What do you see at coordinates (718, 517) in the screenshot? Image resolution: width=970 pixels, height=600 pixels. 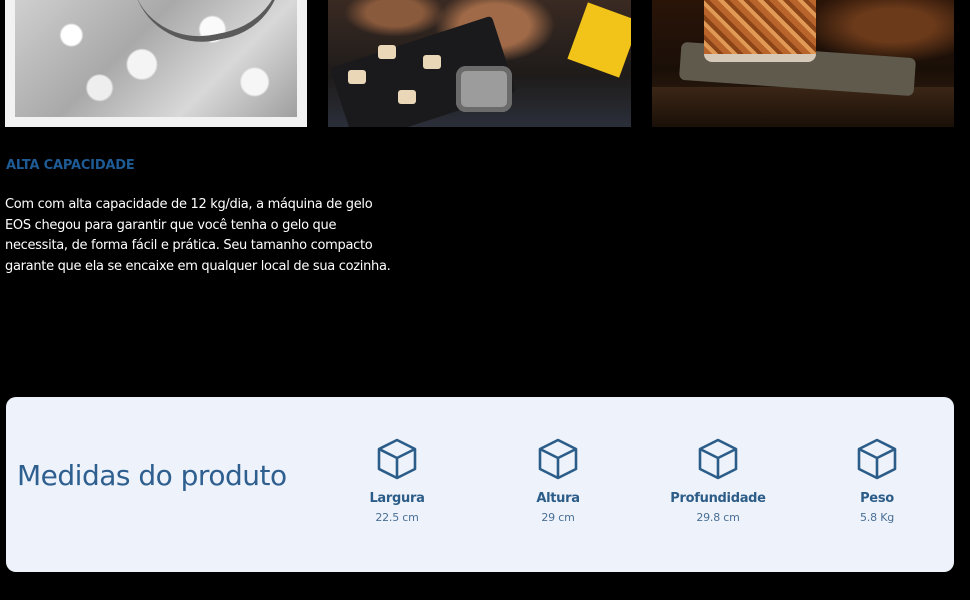 I see `measure-value: 29.8 cm` at bounding box center [718, 517].